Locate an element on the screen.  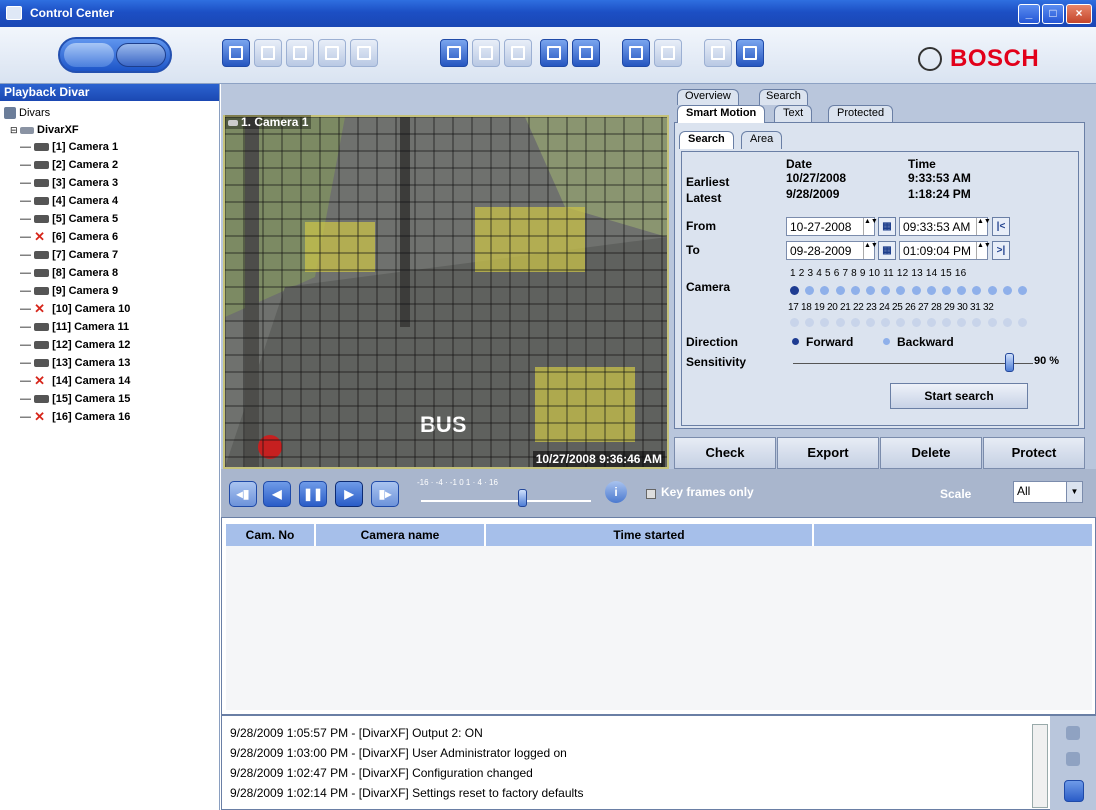
tree-device: ⊟ DivarXF is located at coordinates (44, 130).